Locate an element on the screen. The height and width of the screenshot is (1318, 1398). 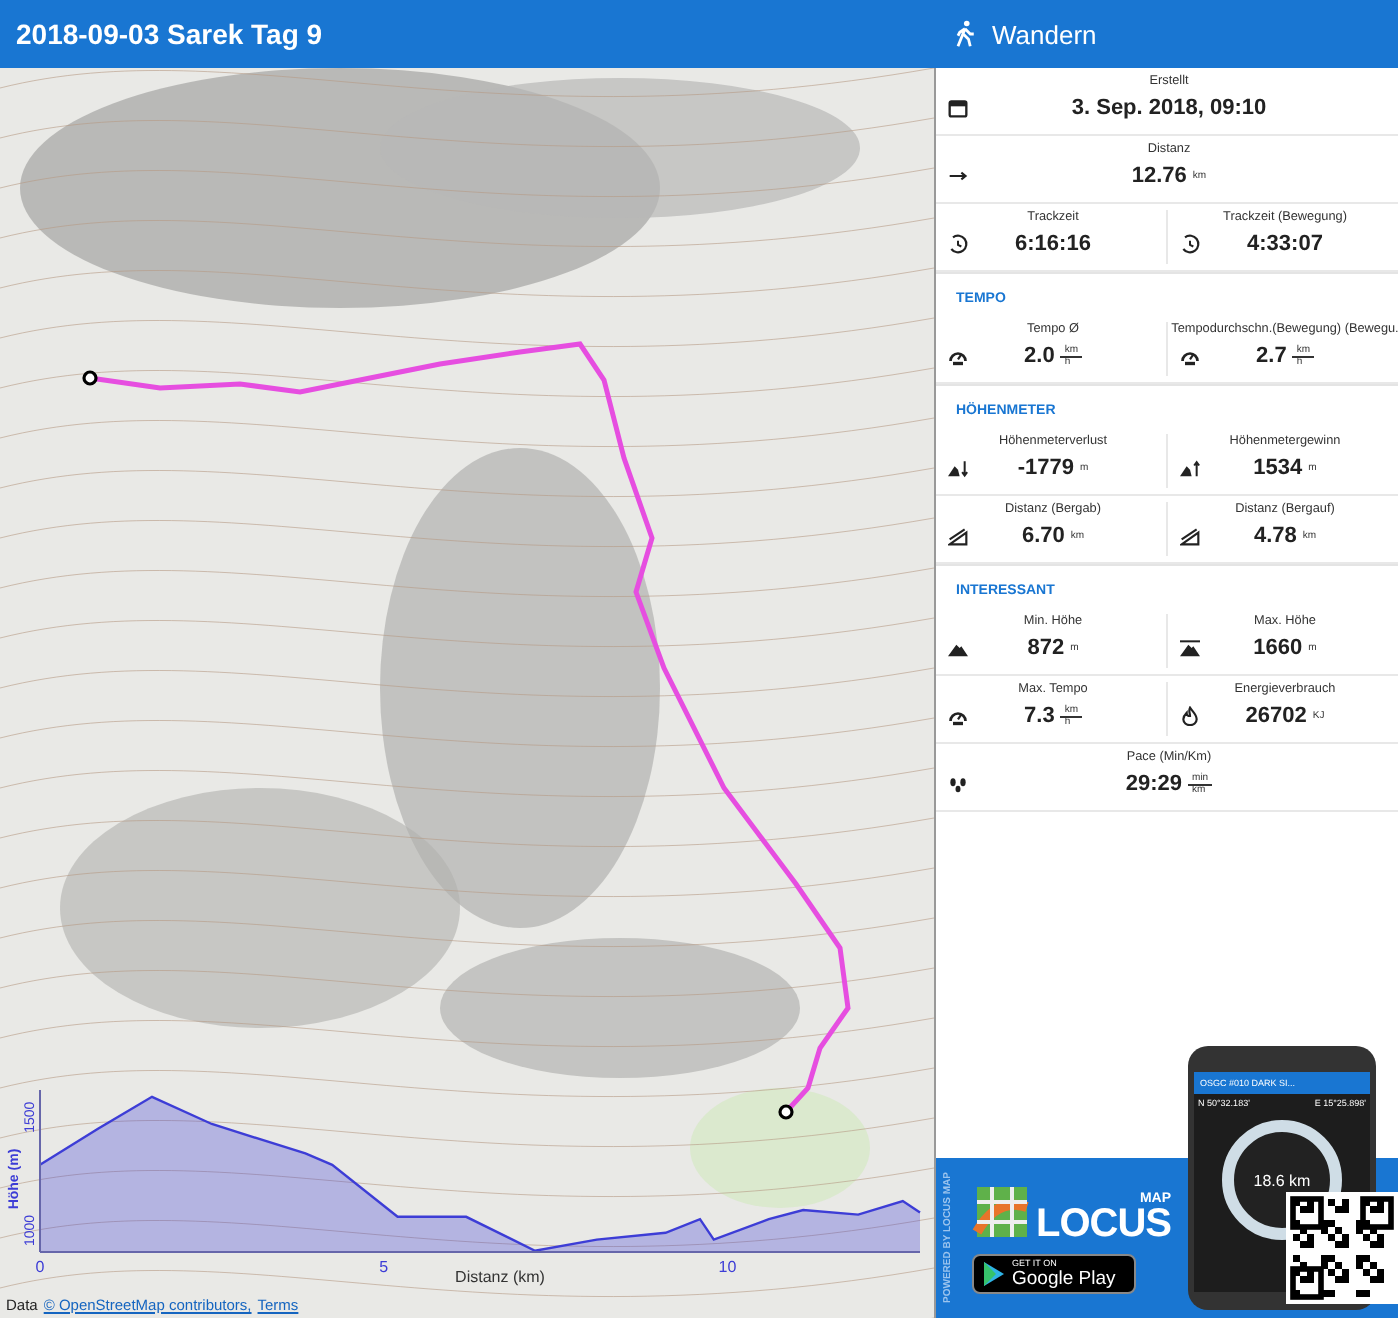
descent-icon is located at coordinates (958, 468).